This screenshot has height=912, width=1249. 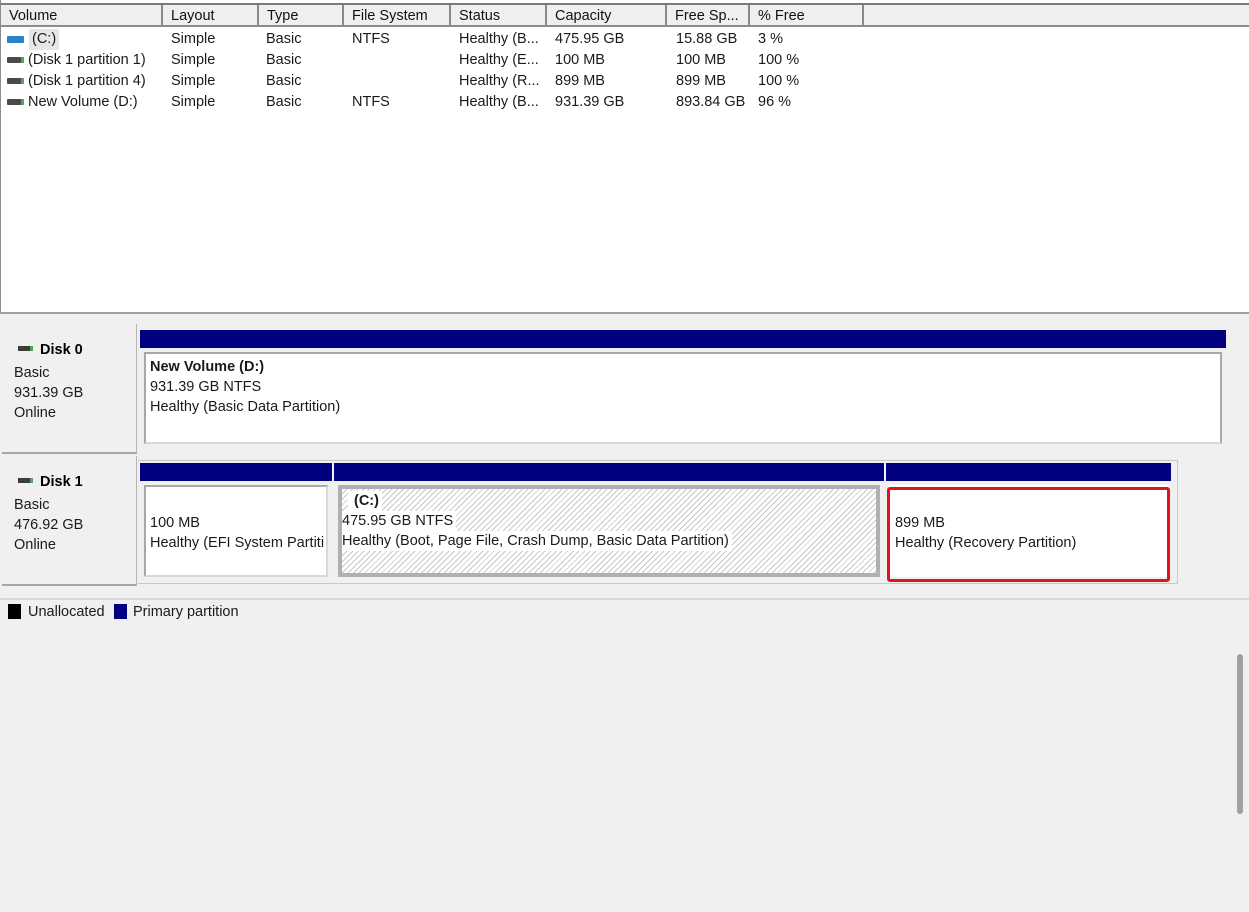 I want to click on column-header-capacity: Capacity, so click(x=607, y=15).